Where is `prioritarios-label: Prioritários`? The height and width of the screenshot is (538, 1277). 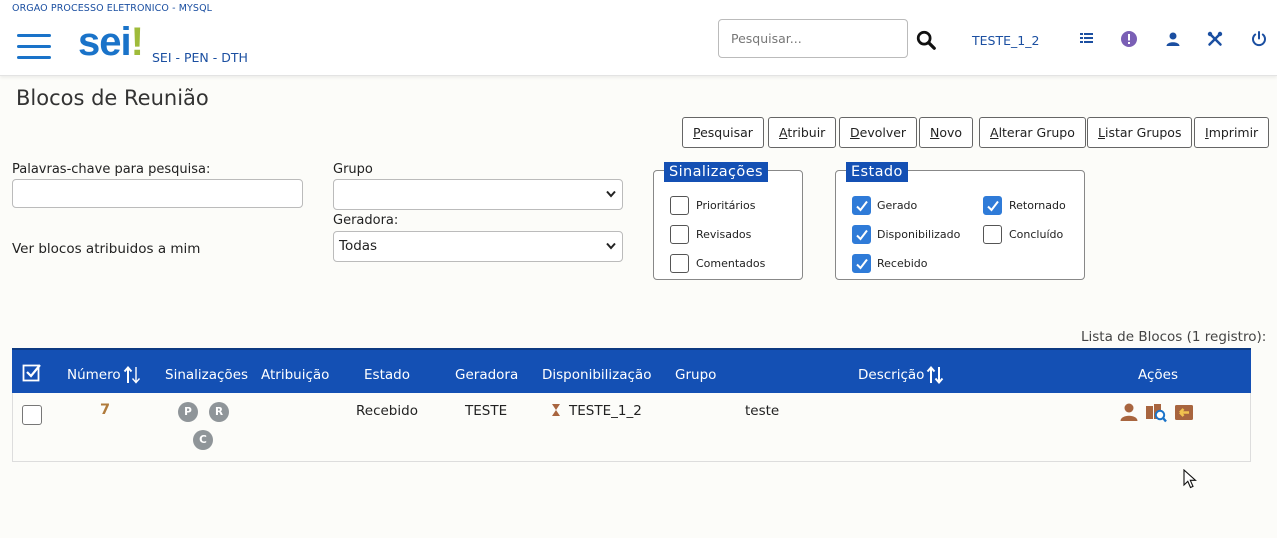
prioritarios-label: Prioritários is located at coordinates (726, 205).